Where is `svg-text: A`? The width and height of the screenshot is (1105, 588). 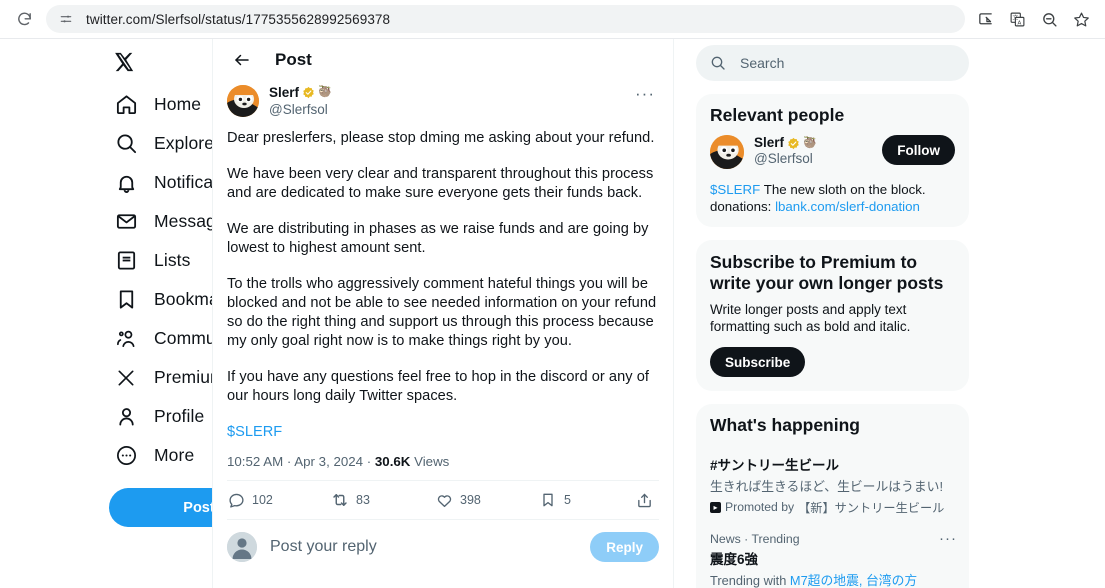 svg-text: A is located at coordinates (1019, 23).